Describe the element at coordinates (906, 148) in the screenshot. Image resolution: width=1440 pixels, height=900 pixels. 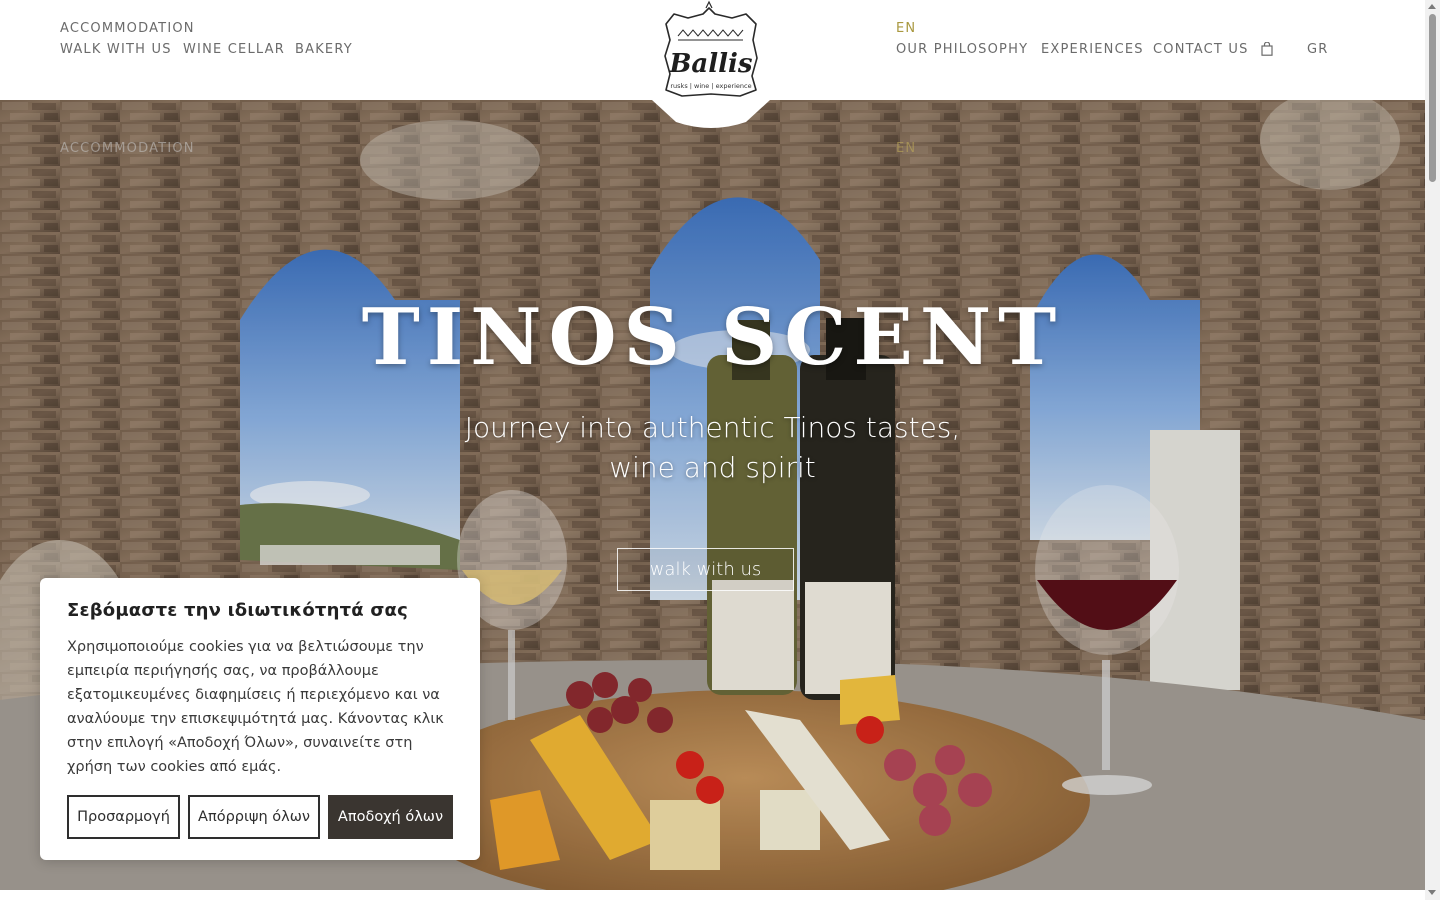
I see `hero-ghost-lang: EN` at that location.